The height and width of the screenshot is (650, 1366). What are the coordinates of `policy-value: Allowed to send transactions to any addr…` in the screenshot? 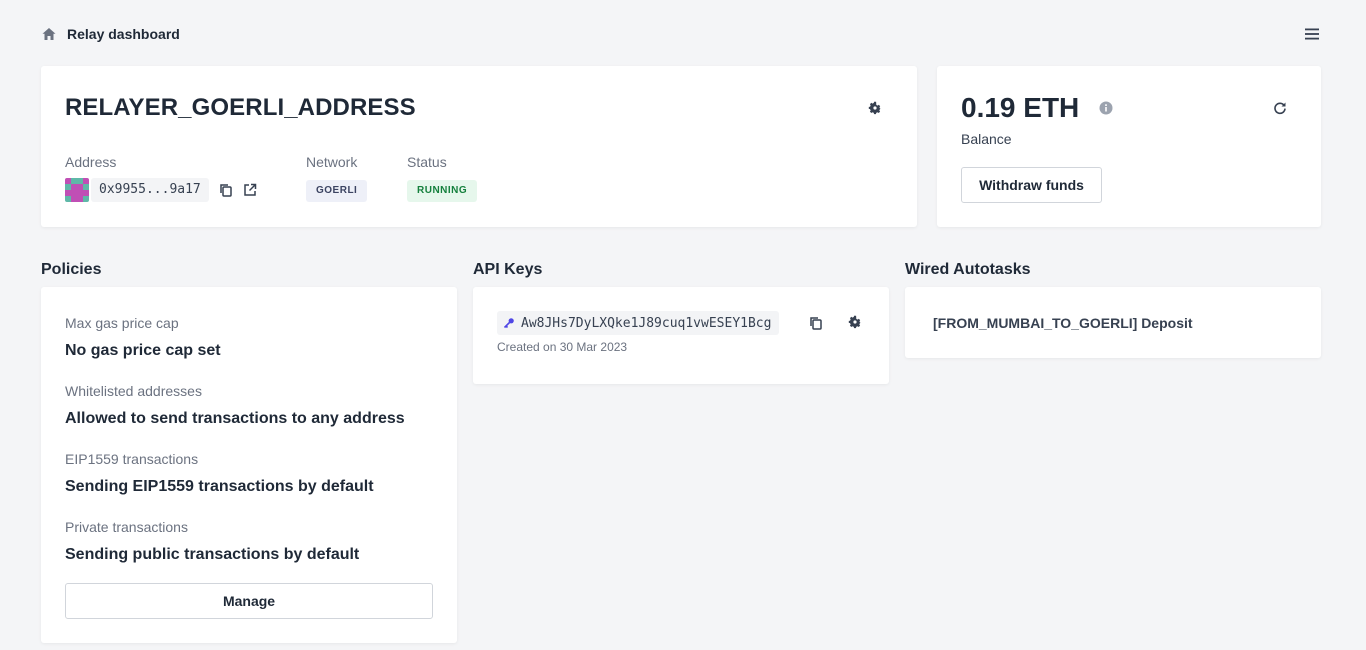 It's located at (235, 418).